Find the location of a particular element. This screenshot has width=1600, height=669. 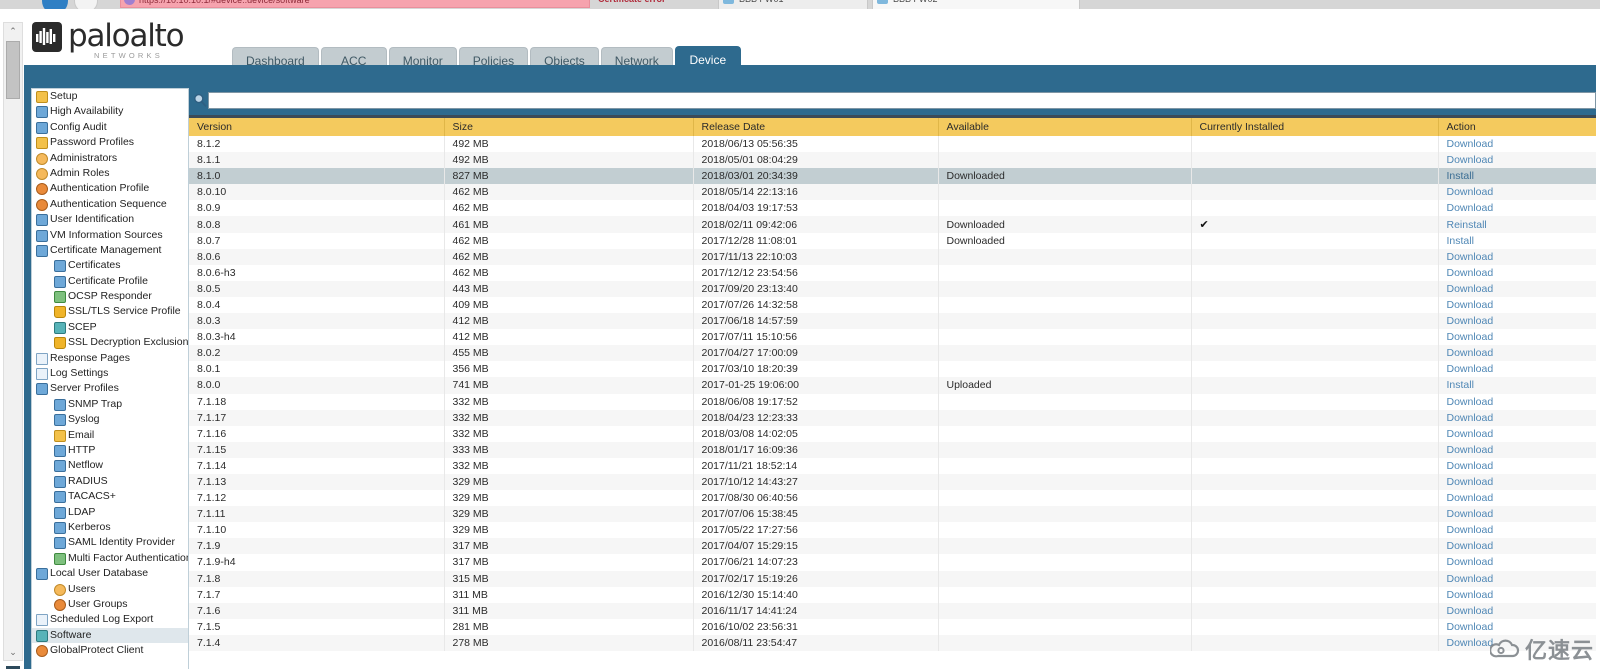

scrollbar-thumb is located at coordinates (13, 70).